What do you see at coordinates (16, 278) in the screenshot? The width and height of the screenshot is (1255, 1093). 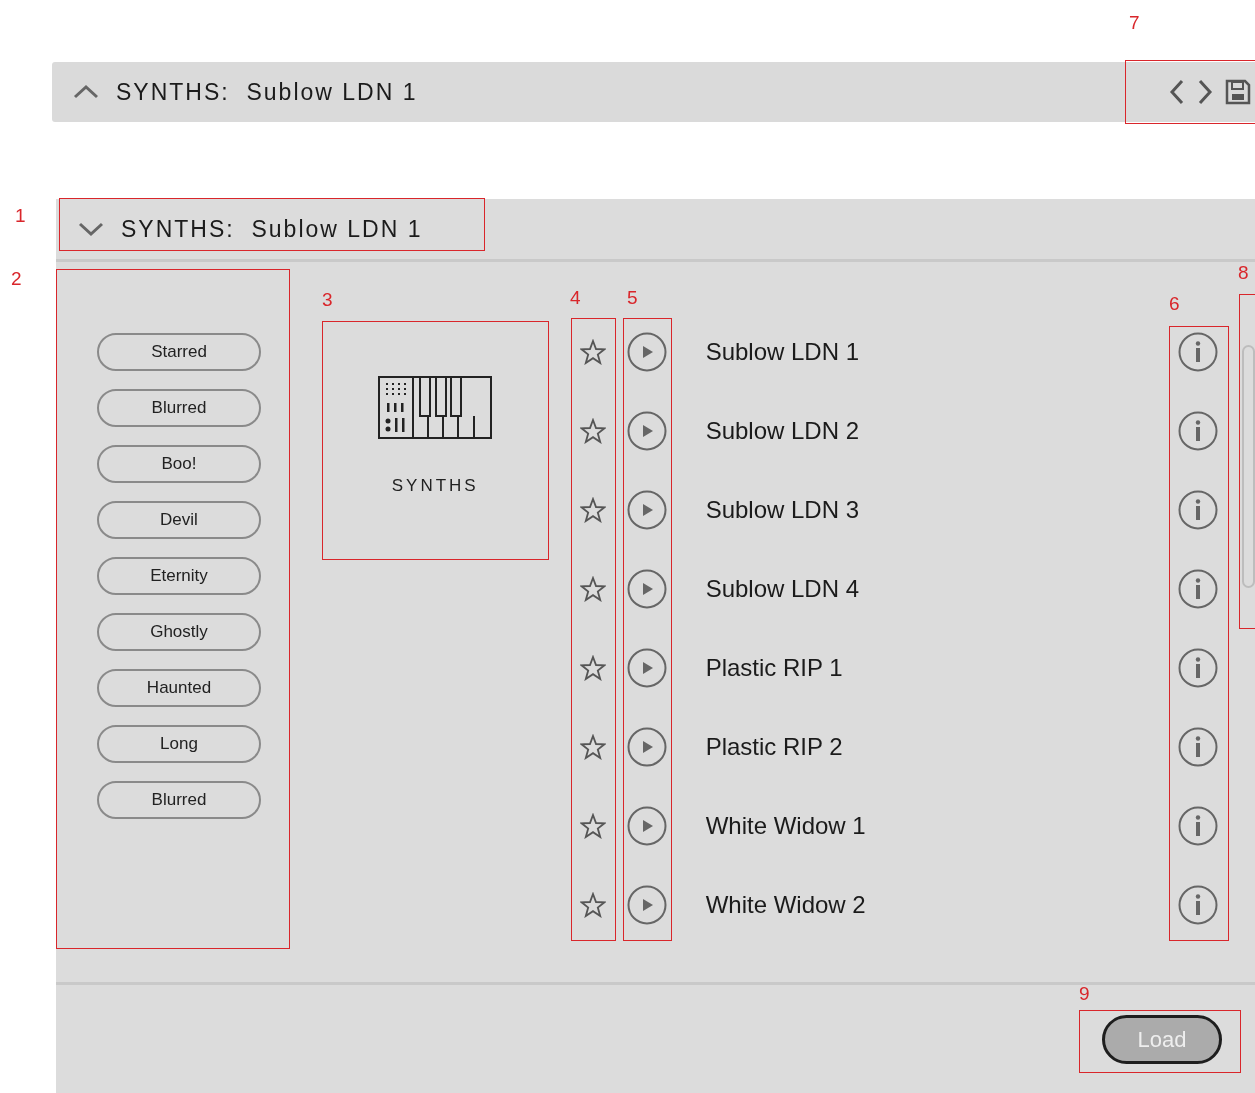 I see `annotation-number: 2` at bounding box center [16, 278].